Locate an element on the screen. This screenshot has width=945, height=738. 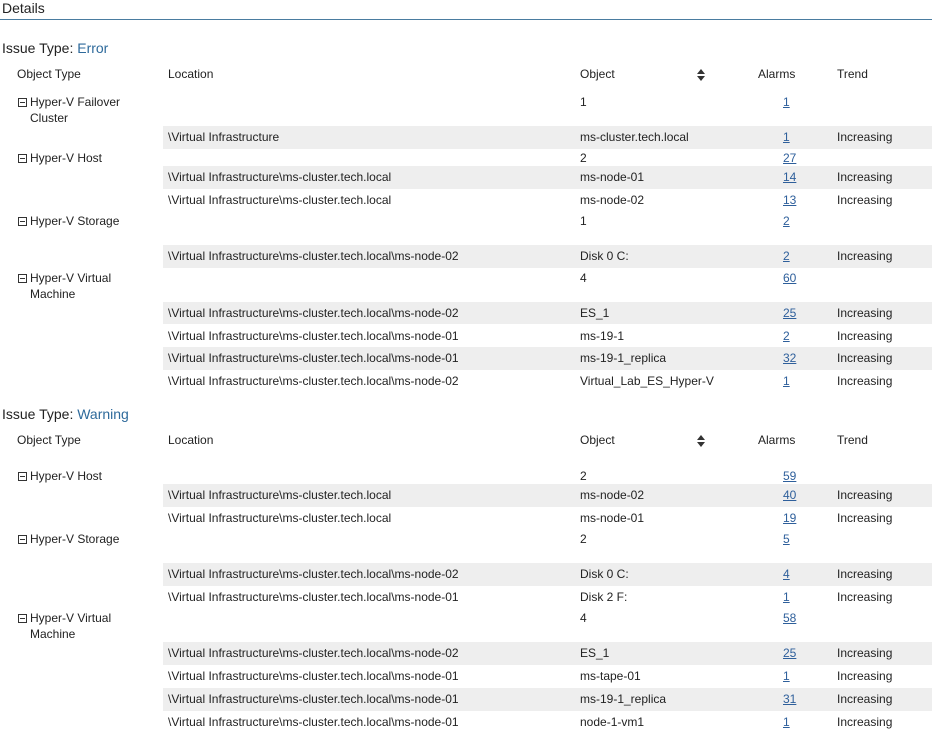
row-object: ES_1 is located at coordinates (595, 653).